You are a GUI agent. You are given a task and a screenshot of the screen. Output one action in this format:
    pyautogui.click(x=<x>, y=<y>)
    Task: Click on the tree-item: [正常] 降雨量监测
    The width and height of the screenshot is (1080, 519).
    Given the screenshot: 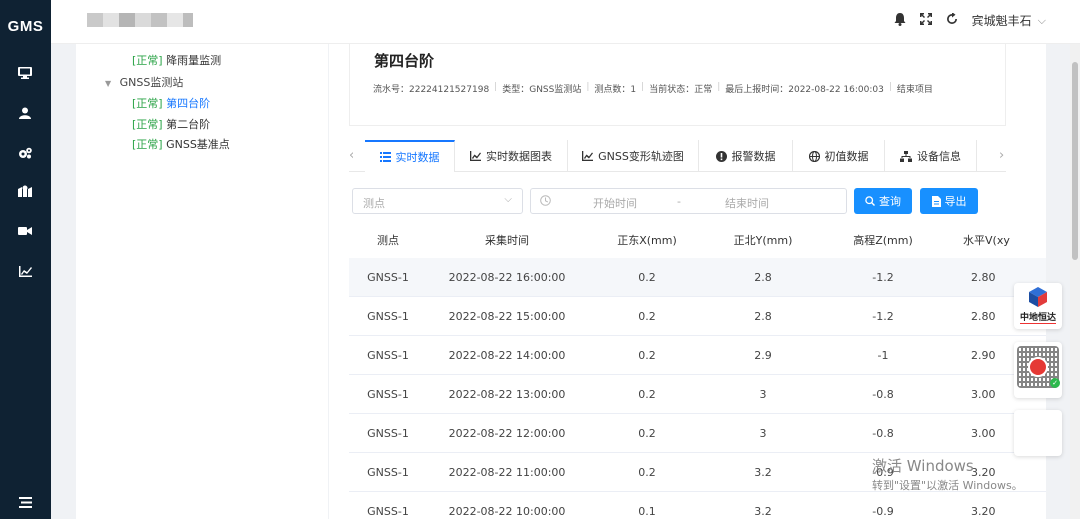 What is the action you would take?
    pyautogui.click(x=176, y=60)
    